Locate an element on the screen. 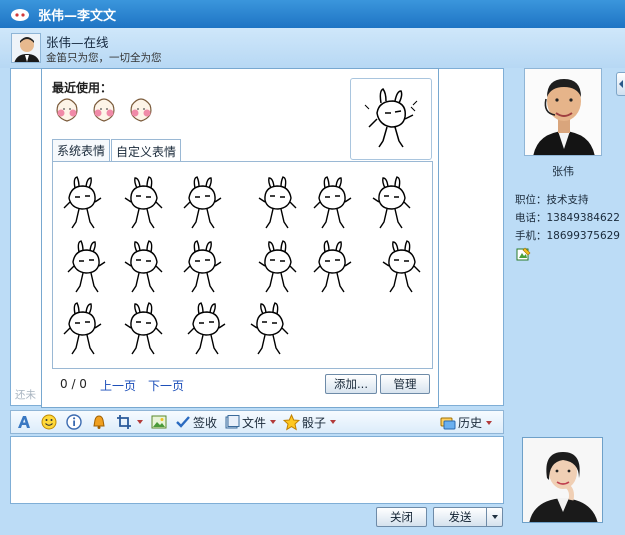  manage-emoticon-button: 管理 is located at coordinates (405, 384).